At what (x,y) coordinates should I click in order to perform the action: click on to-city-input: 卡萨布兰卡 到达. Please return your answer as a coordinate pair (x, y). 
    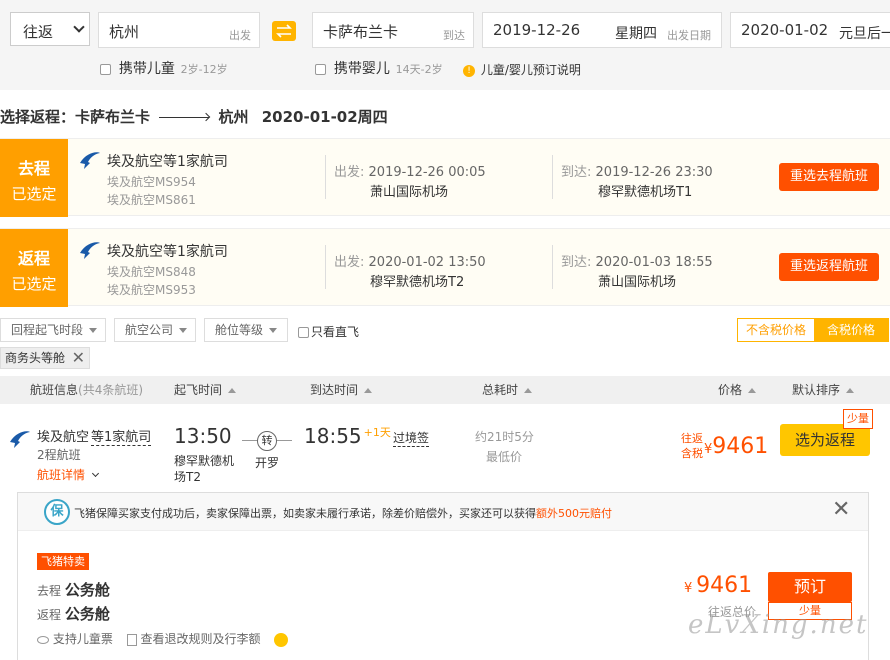
    Looking at the image, I should click on (393, 30).